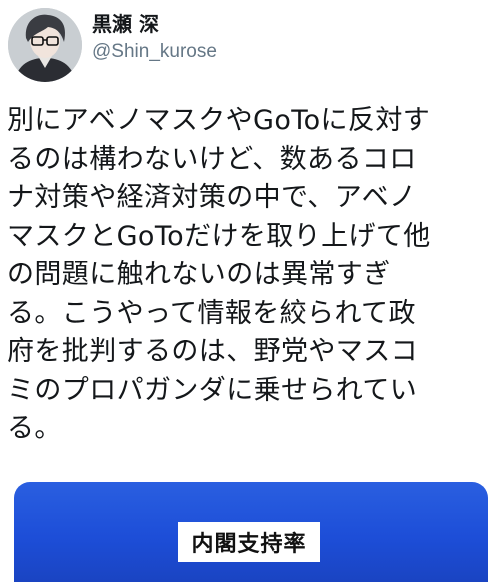 This screenshot has width=500, height=582. What do you see at coordinates (154, 52) in the screenshot?
I see `user-handle: @Shin_kurose` at bounding box center [154, 52].